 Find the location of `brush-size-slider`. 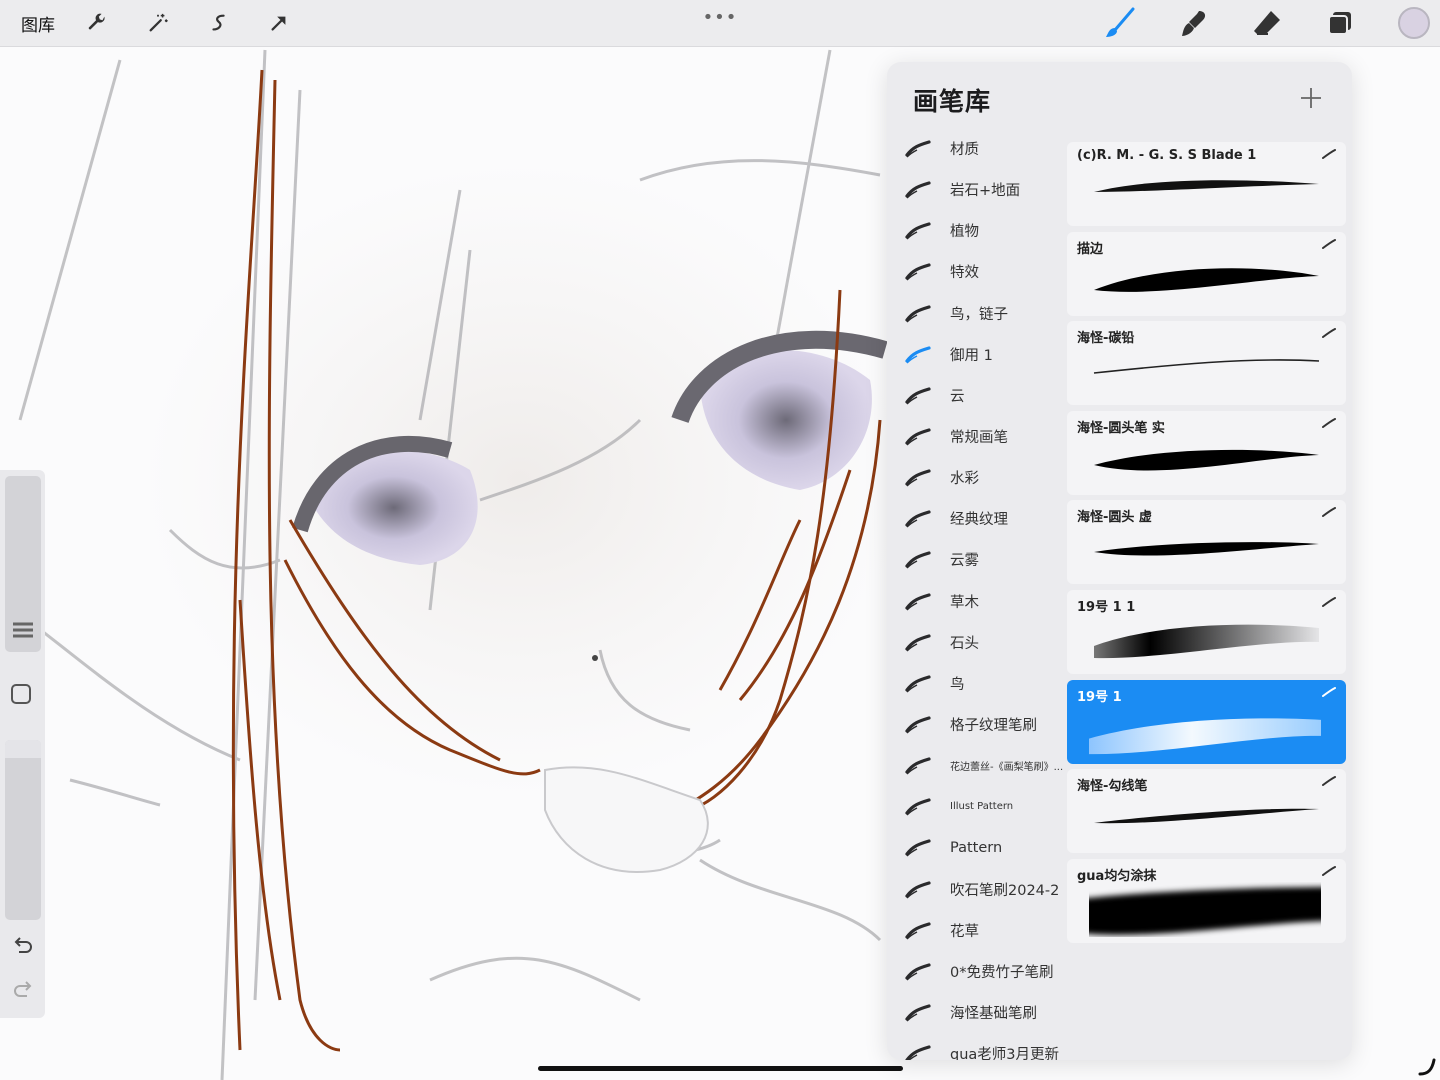

brush-size-slider is located at coordinates (23, 564).